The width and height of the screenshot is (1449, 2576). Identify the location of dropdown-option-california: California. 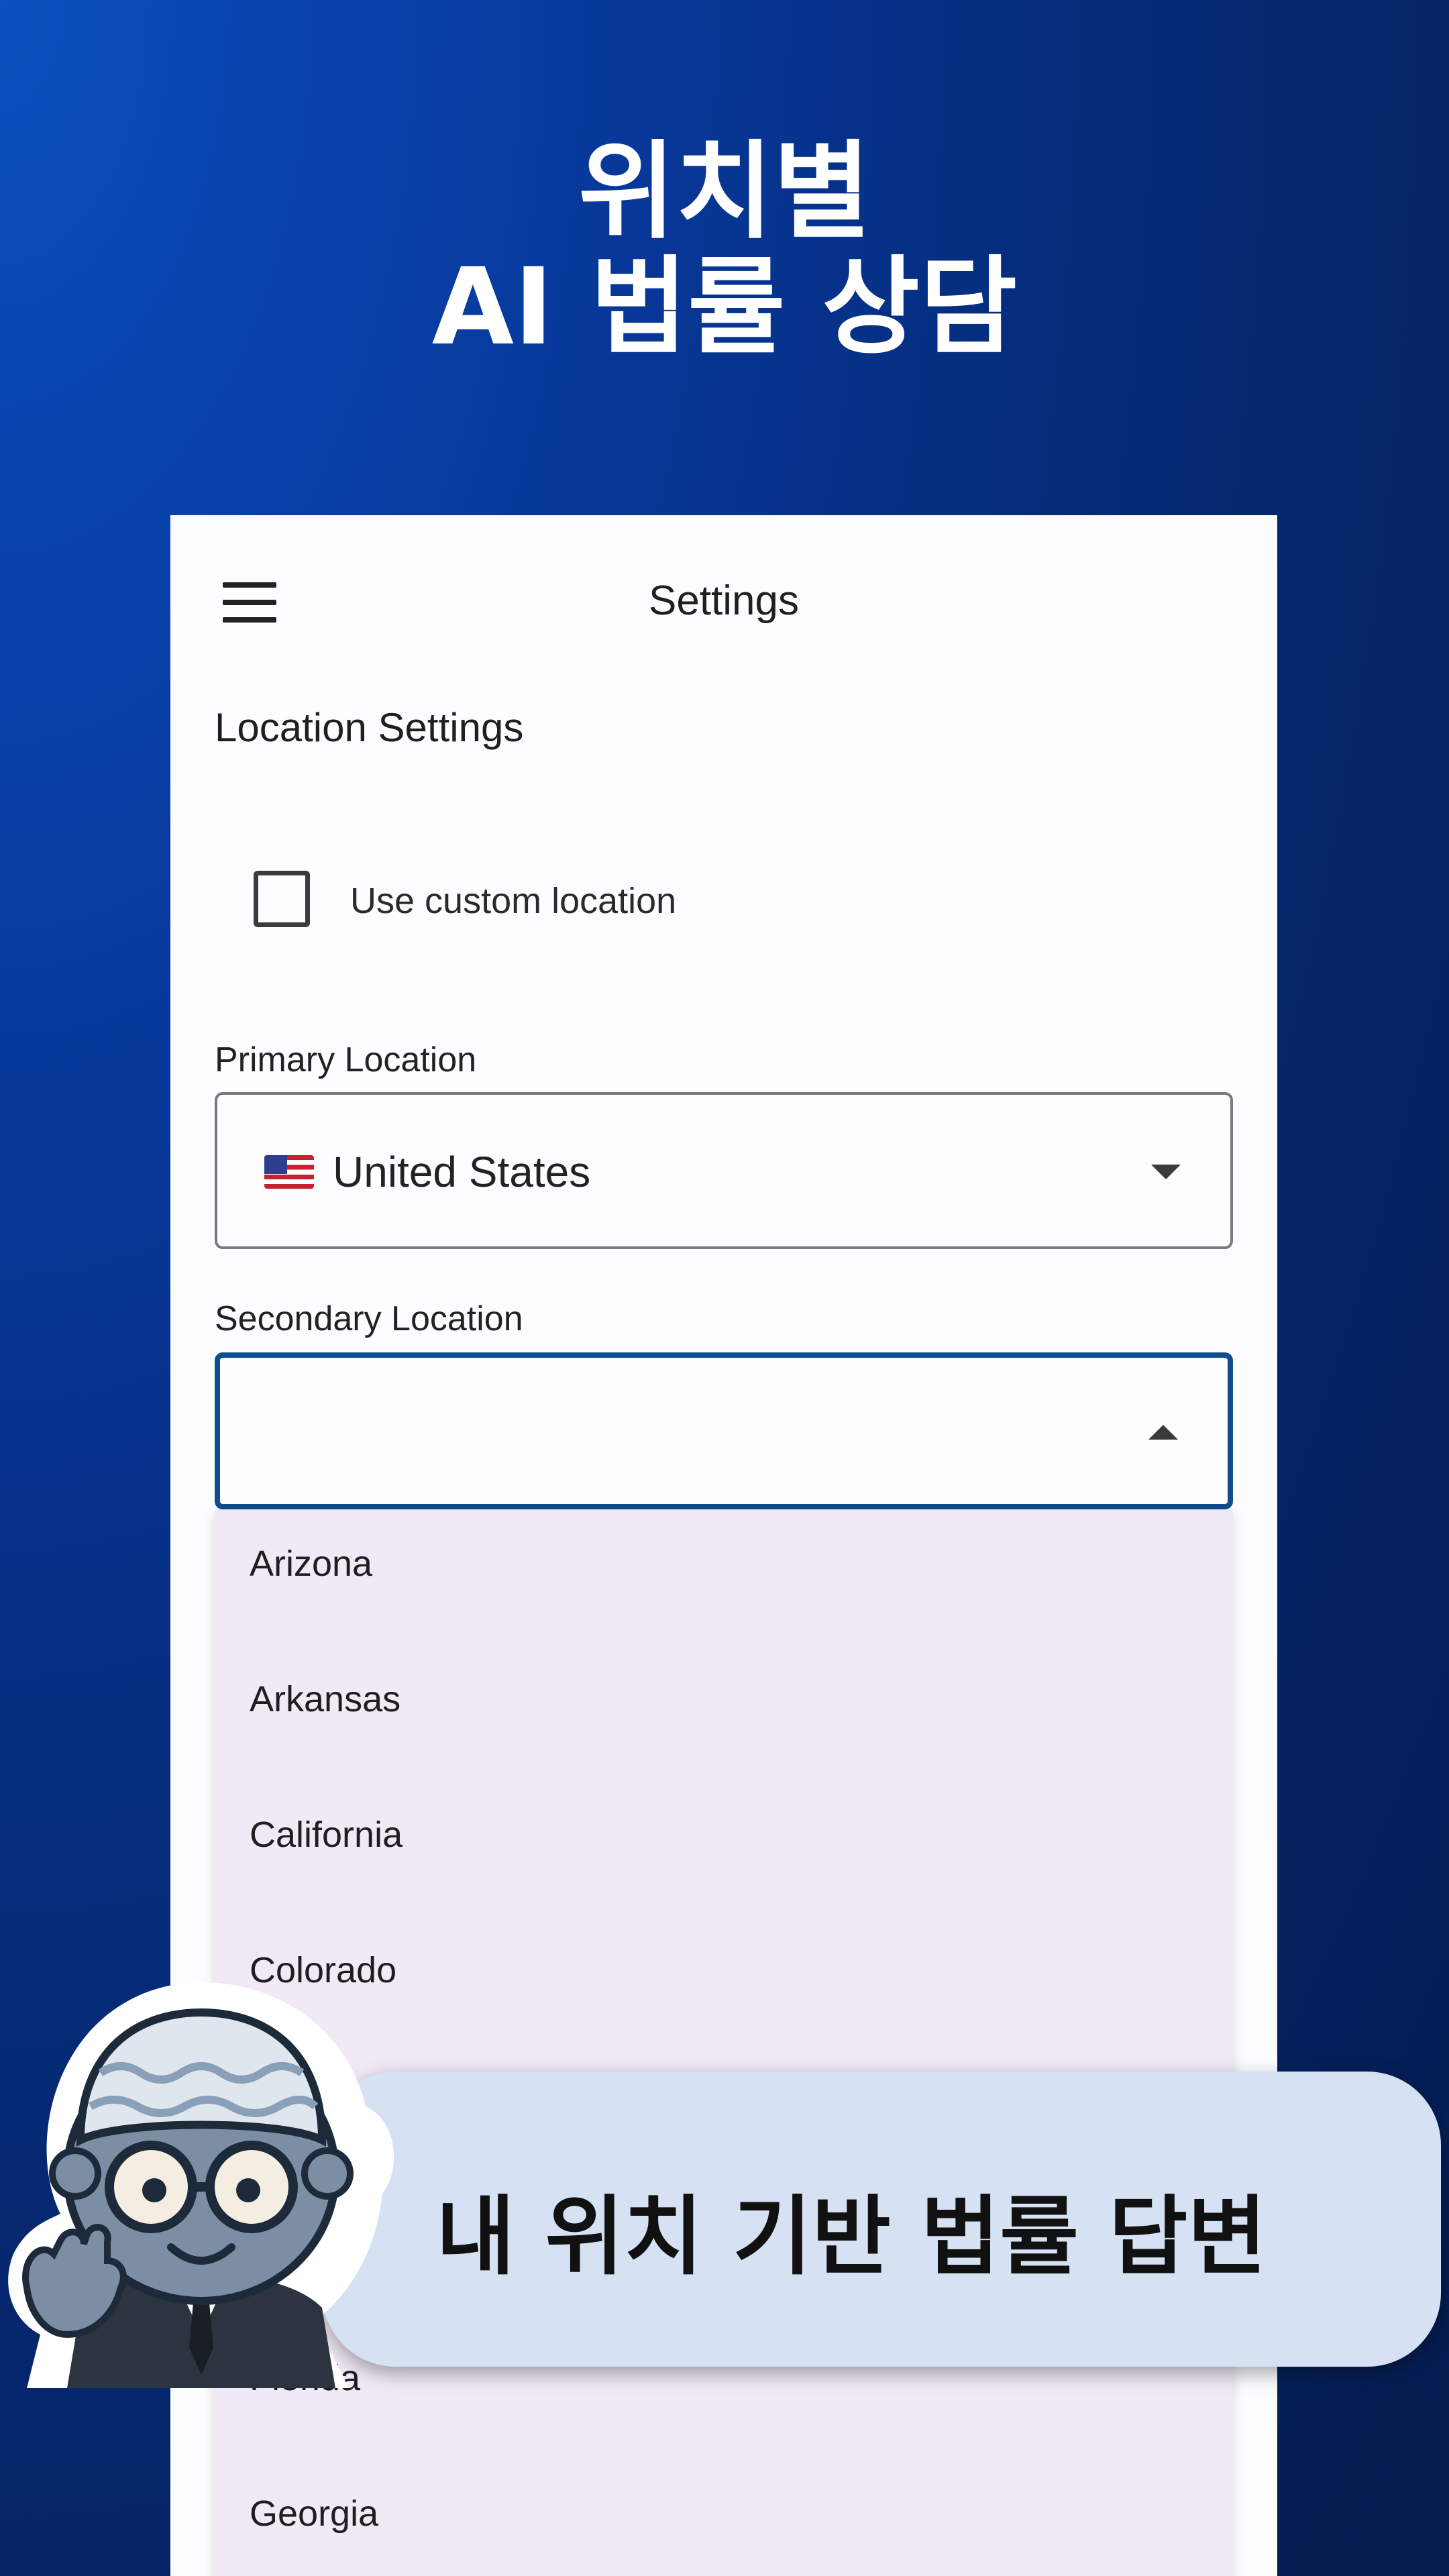
(326, 1835).